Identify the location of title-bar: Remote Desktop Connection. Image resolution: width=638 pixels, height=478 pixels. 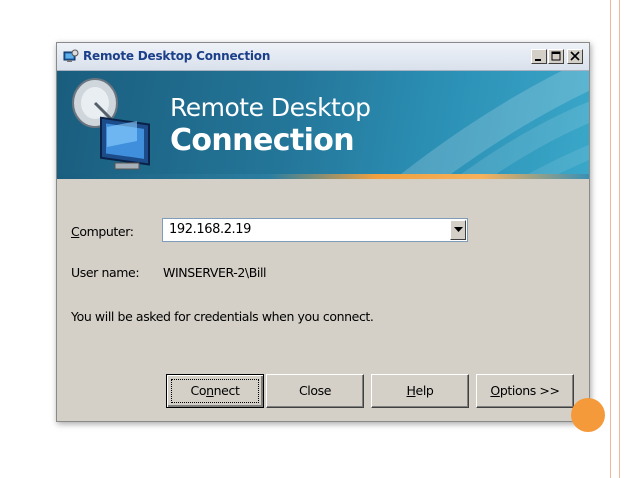
(323, 57).